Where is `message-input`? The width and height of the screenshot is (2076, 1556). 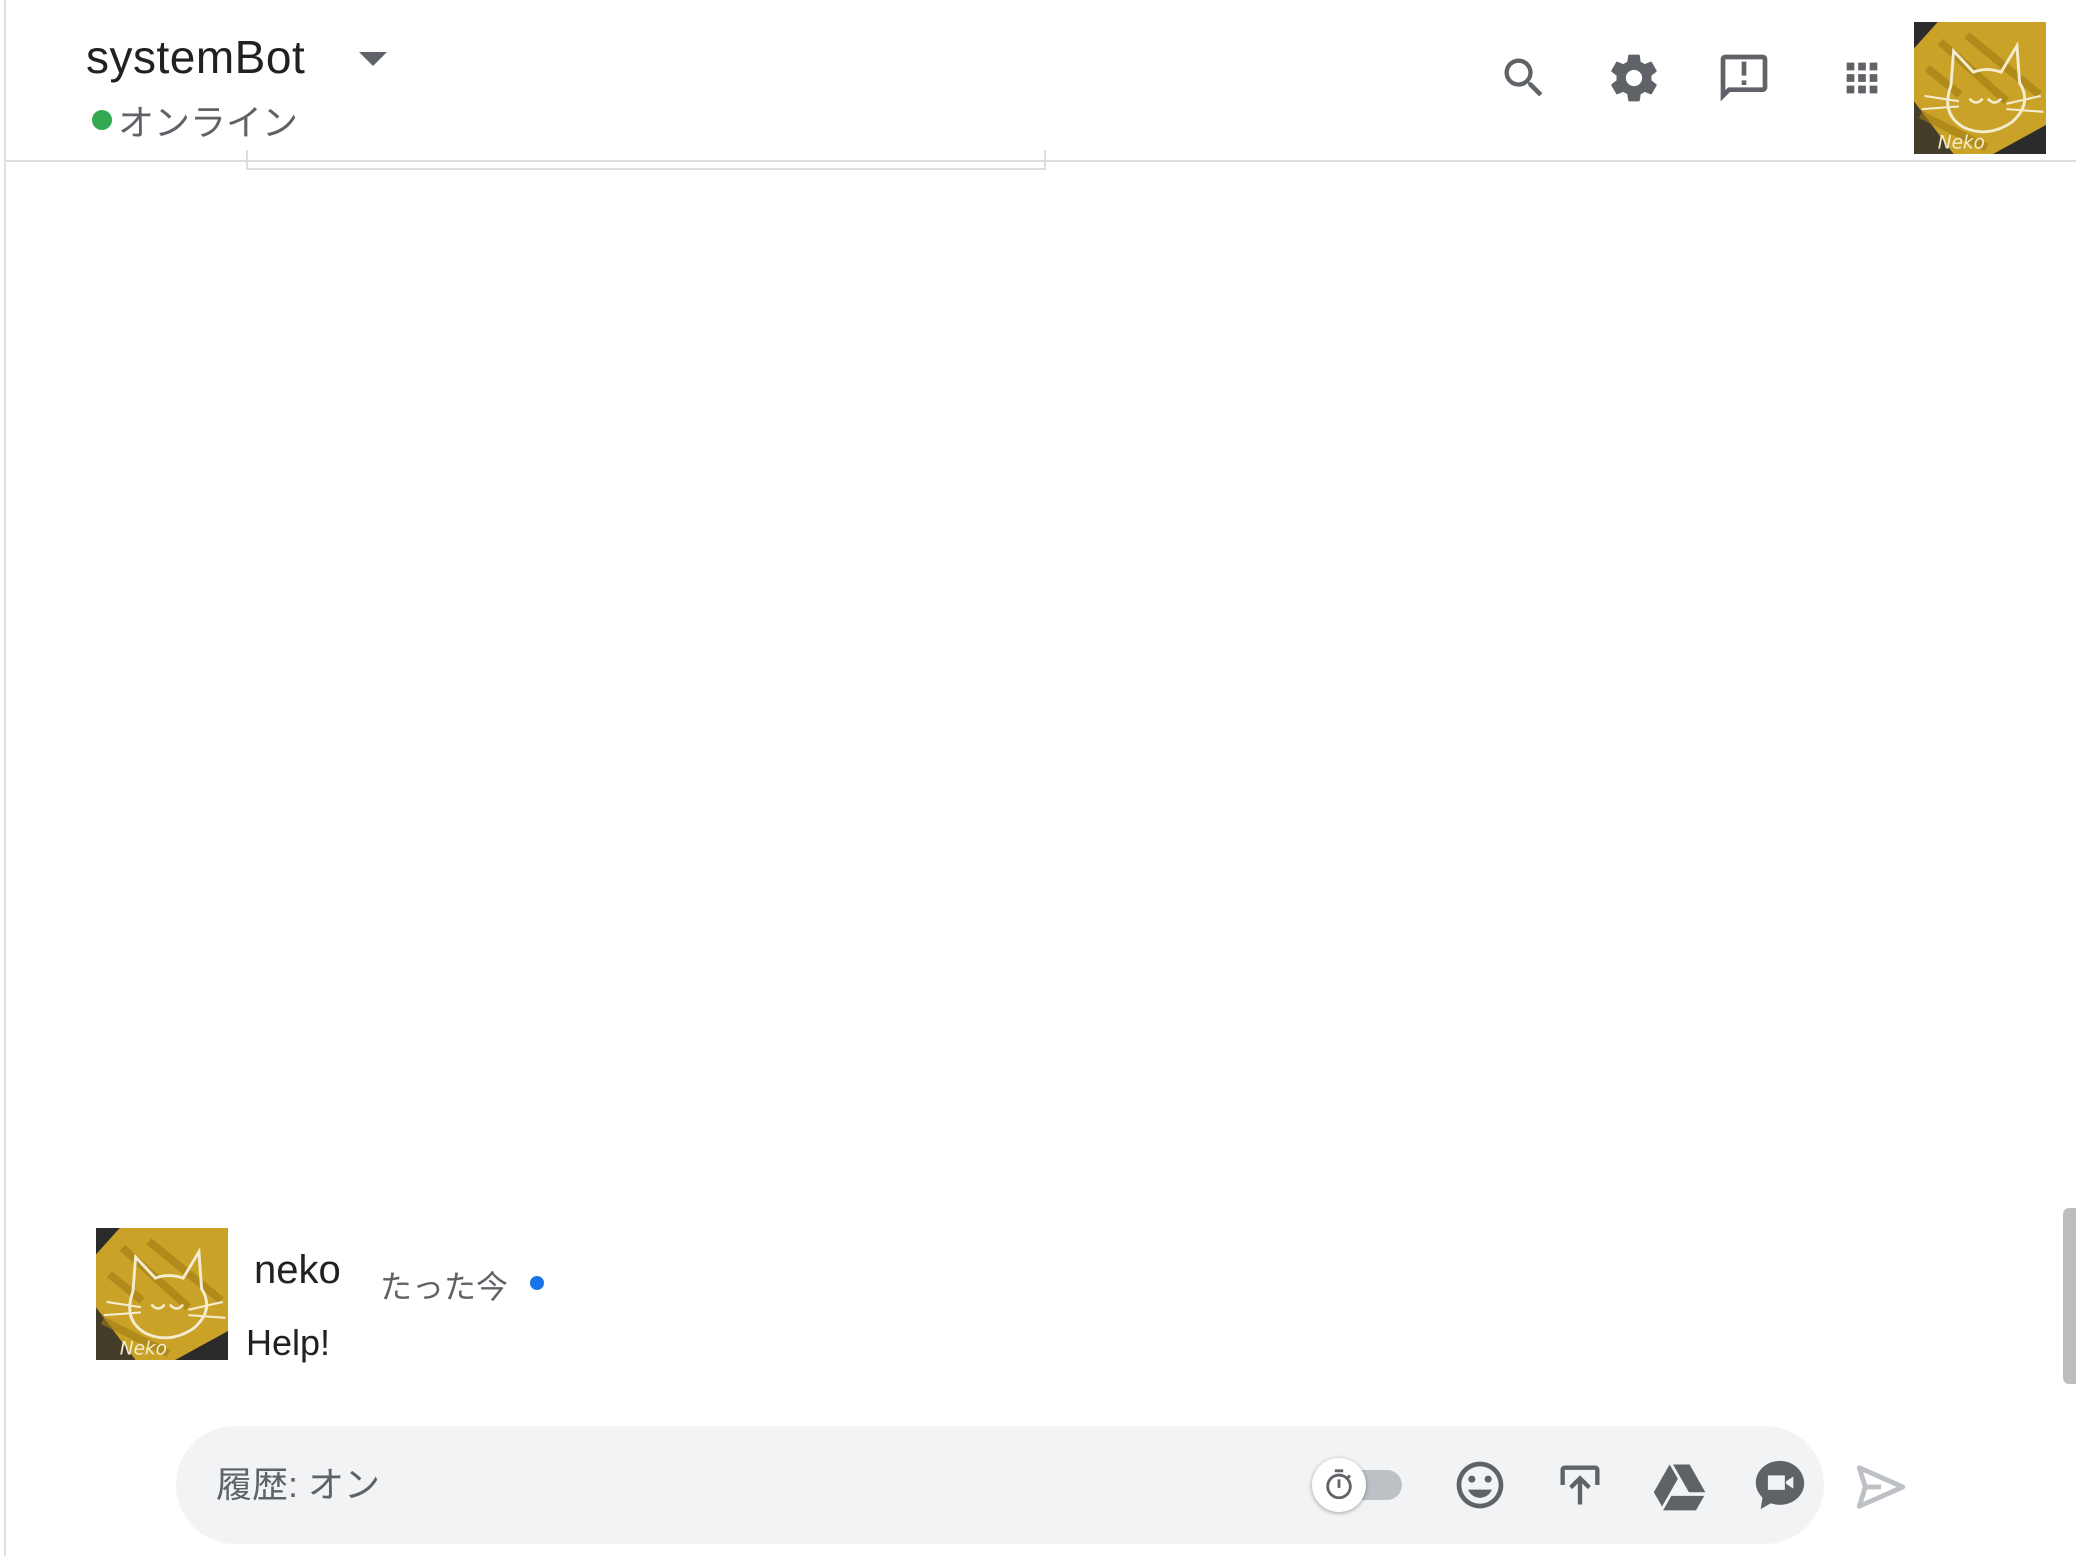
message-input is located at coordinates (766, 1485).